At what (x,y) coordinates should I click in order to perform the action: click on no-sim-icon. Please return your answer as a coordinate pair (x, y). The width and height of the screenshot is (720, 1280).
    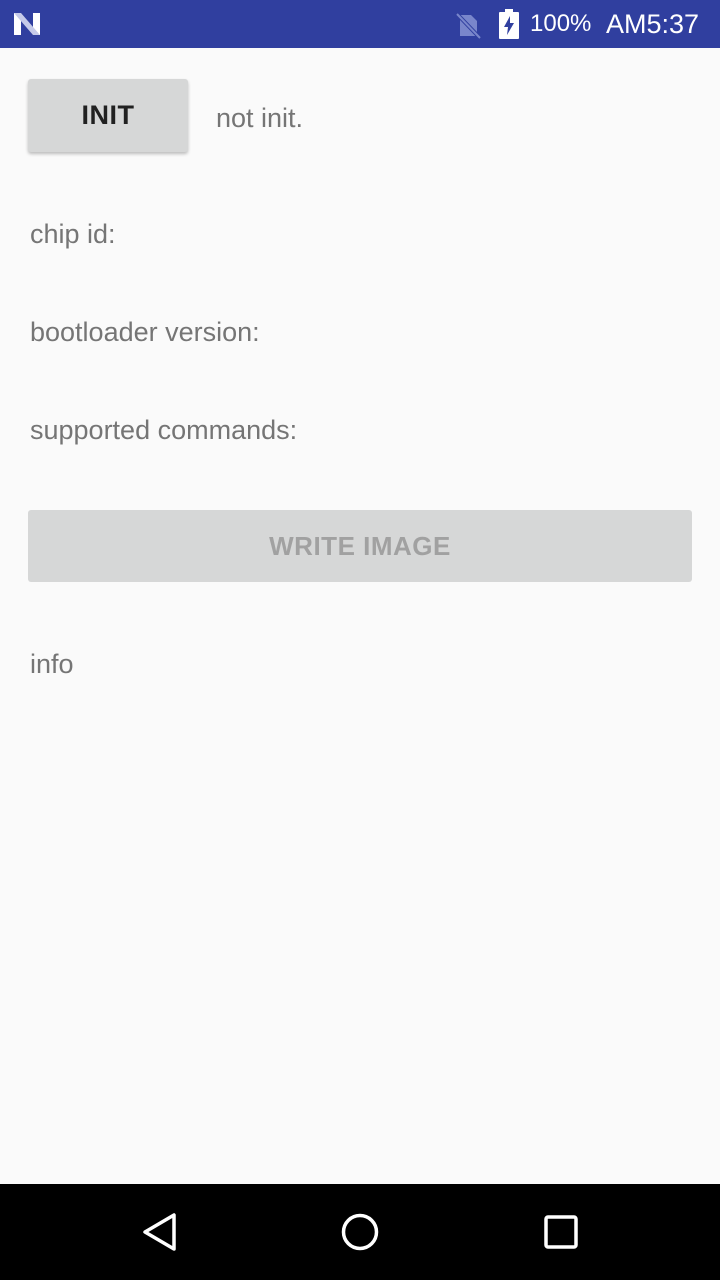
    Looking at the image, I should click on (468, 25).